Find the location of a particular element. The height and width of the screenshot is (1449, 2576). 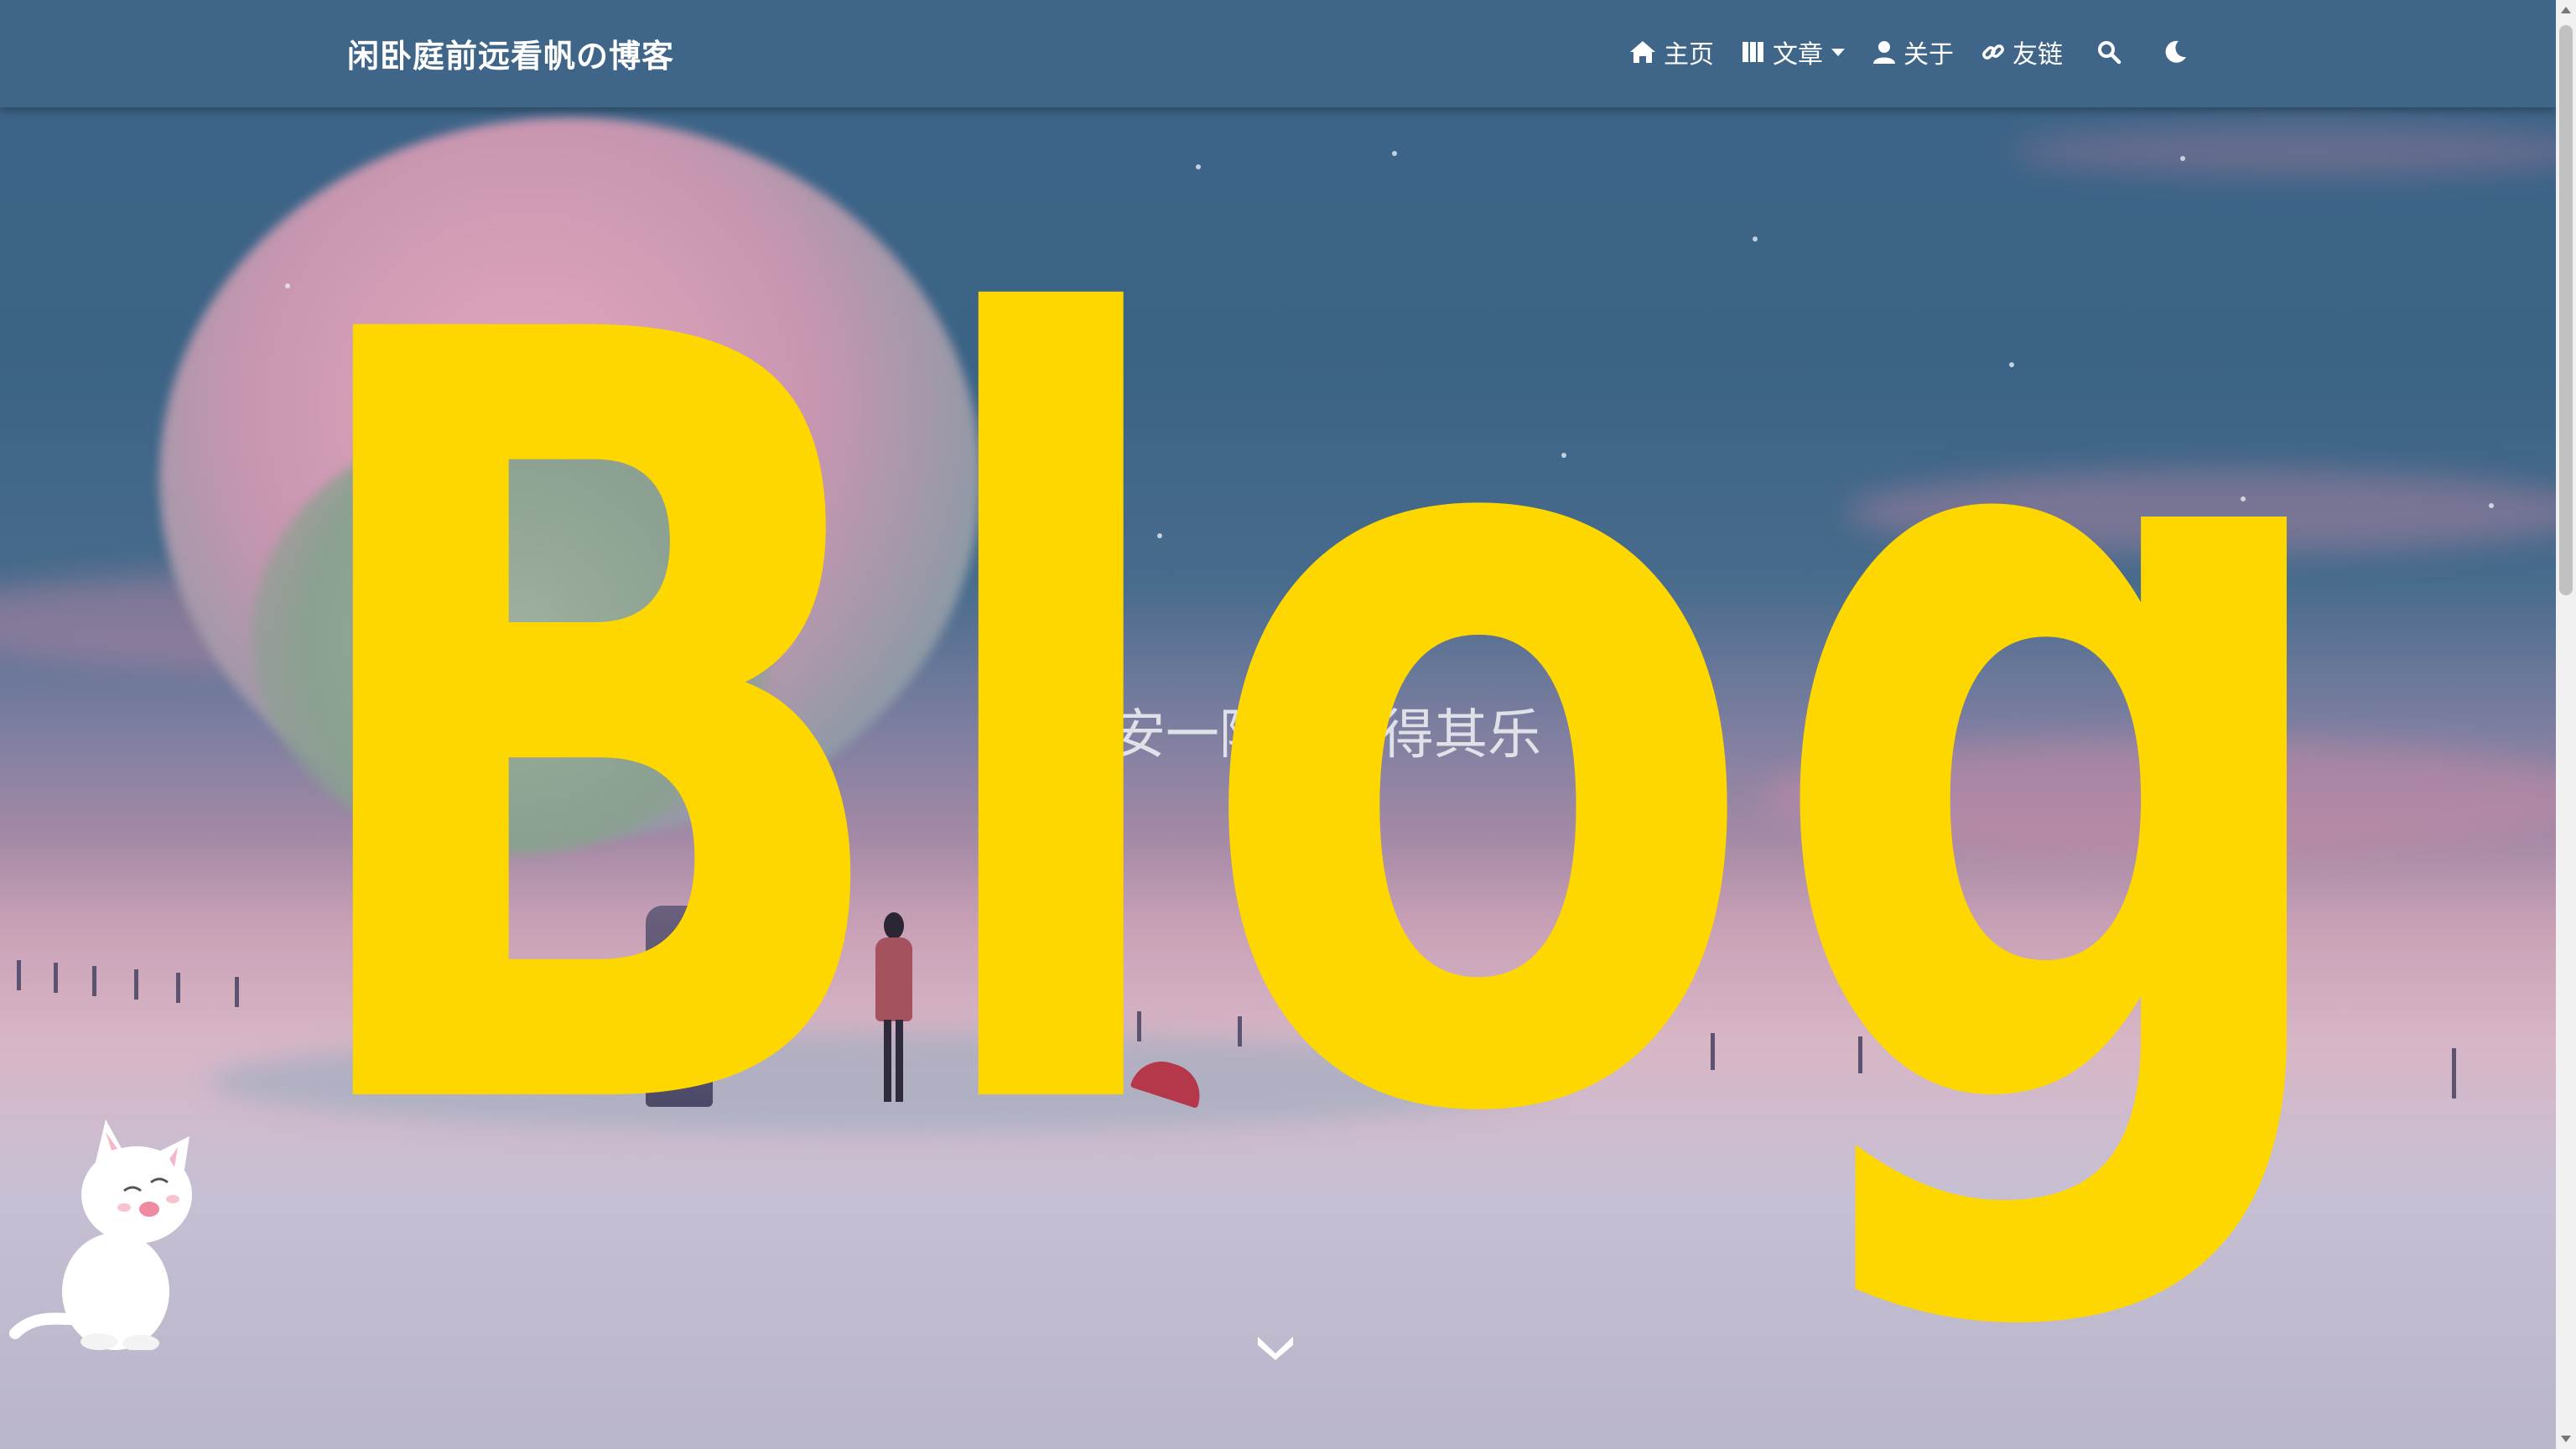

home-icon is located at coordinates (1642, 52).